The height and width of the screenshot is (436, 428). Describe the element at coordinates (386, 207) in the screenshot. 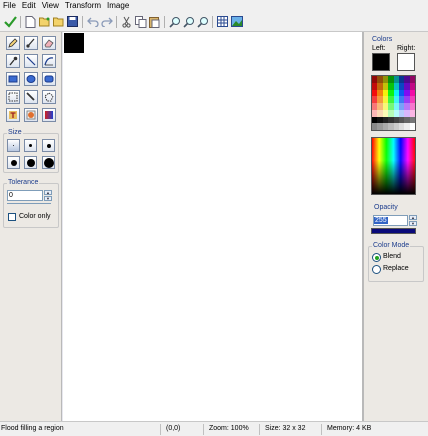

I see `opacity-title: Opacity` at that location.